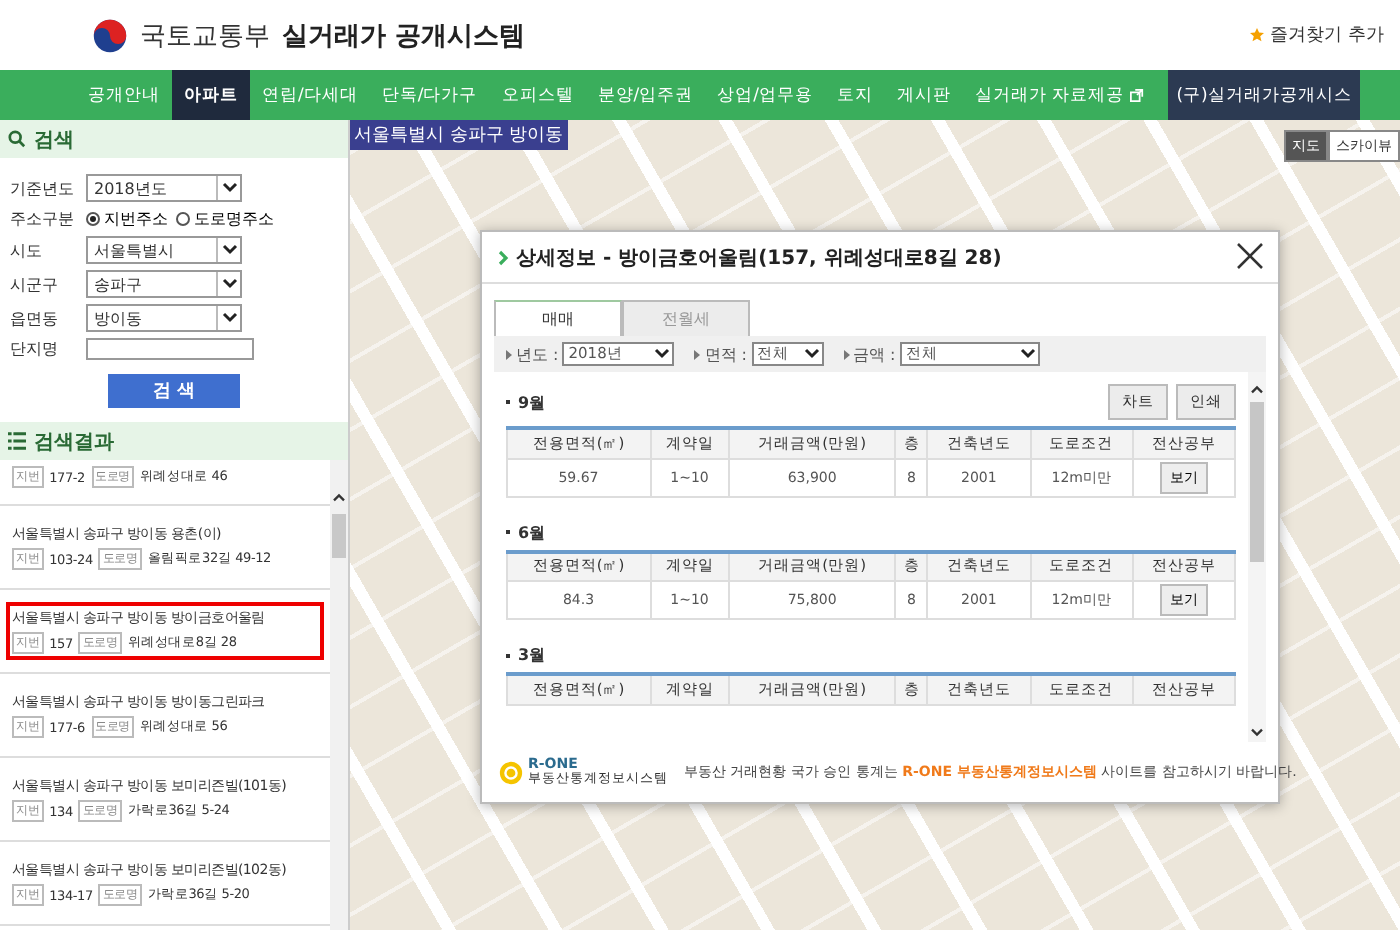 The width and height of the screenshot is (1400, 930). What do you see at coordinates (1137, 95) in the screenshot?
I see `external-link-icon` at bounding box center [1137, 95].